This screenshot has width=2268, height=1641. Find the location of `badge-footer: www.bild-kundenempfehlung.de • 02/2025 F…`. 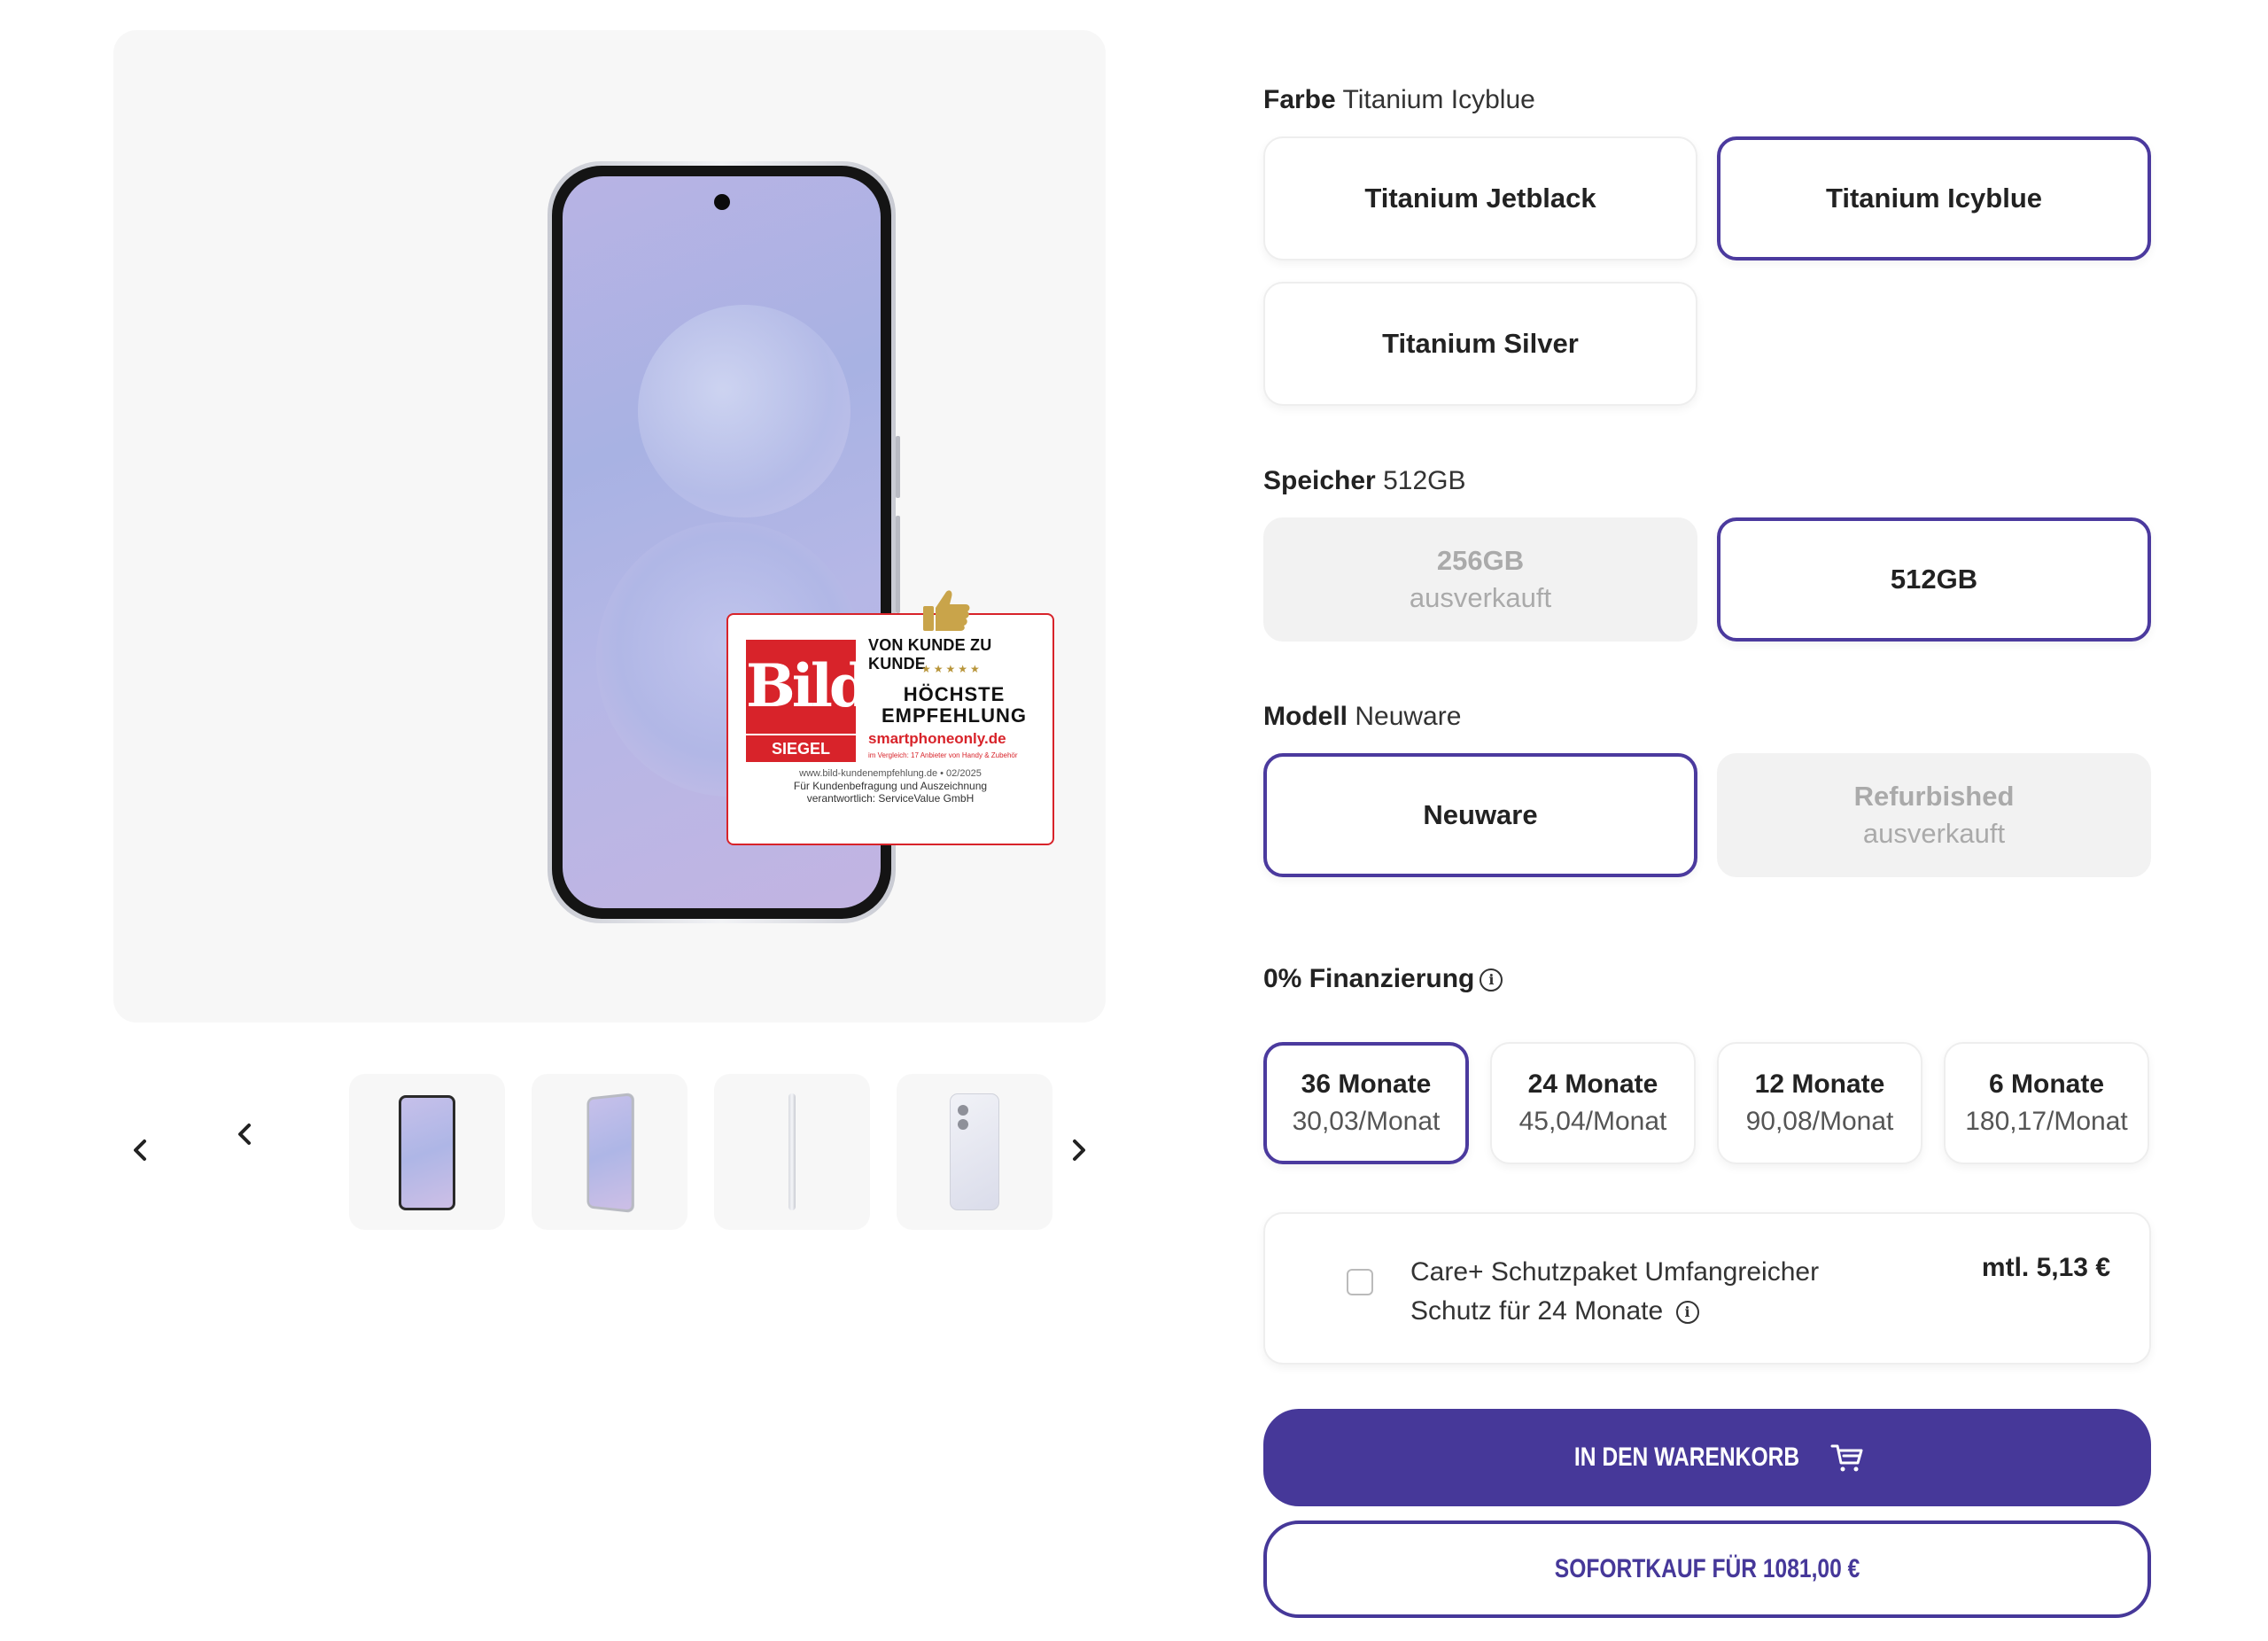

badge-footer: www.bild-kundenempfehlung.de • 02/2025 F… is located at coordinates (890, 786).